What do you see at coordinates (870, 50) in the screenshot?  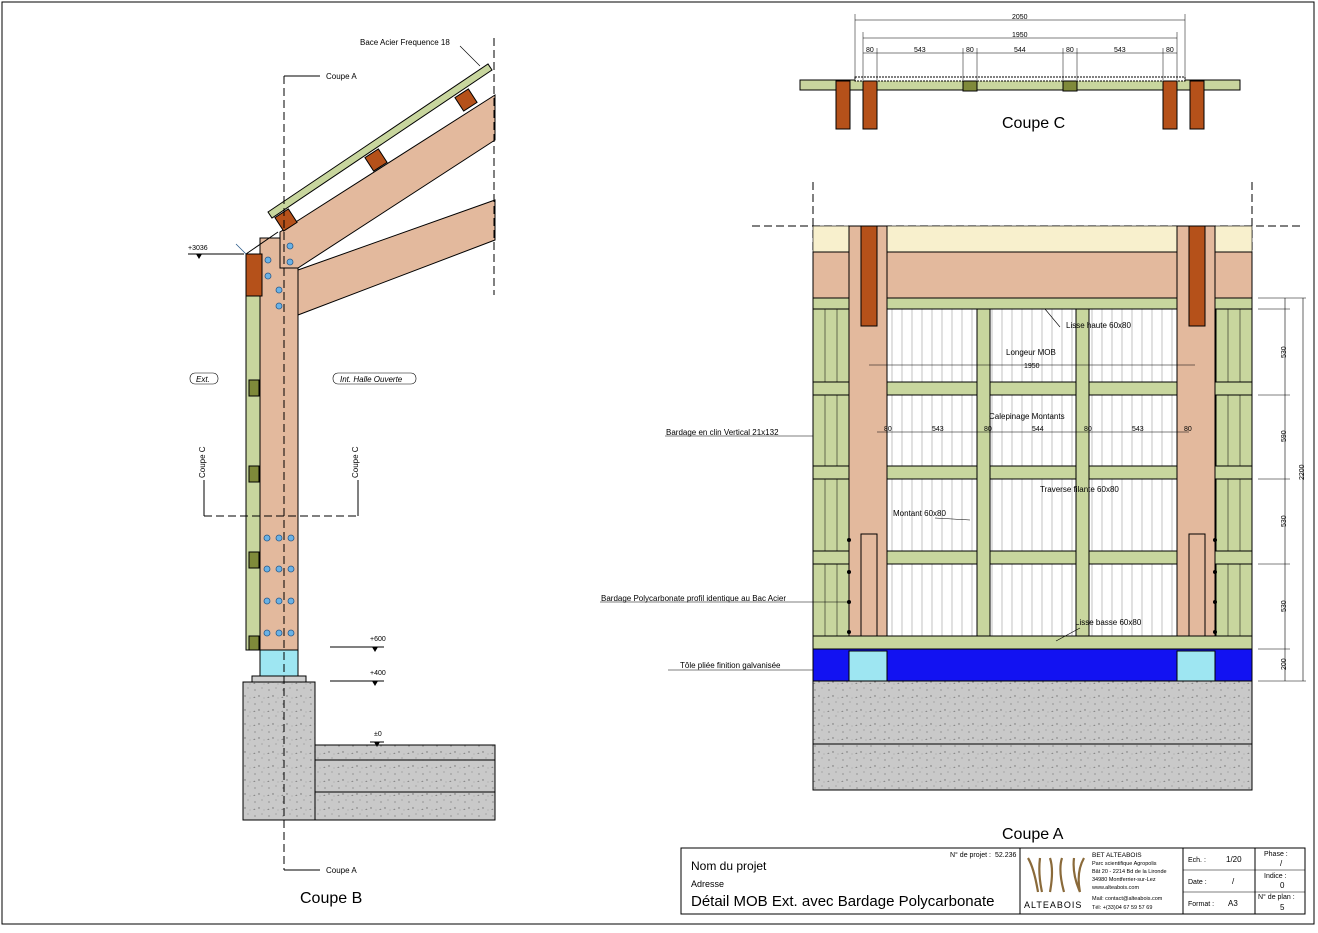 I see `coupe-c-seg-1: 80` at bounding box center [870, 50].